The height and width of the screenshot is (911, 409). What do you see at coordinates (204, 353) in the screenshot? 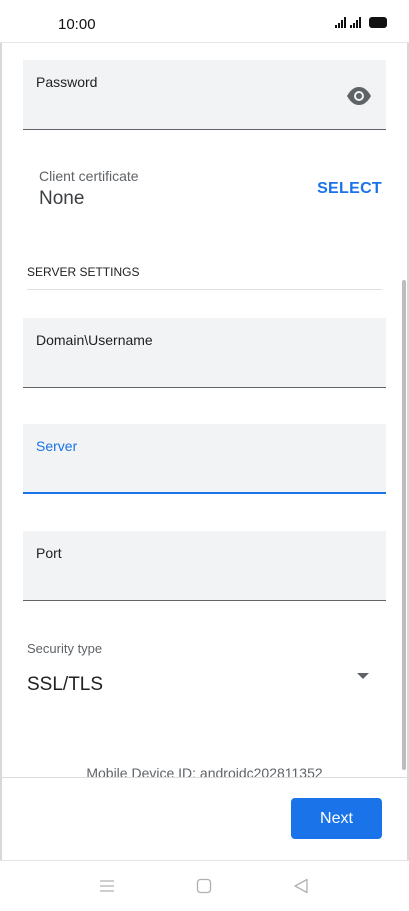
I see `domain-username-field: Domain\Username` at bounding box center [204, 353].